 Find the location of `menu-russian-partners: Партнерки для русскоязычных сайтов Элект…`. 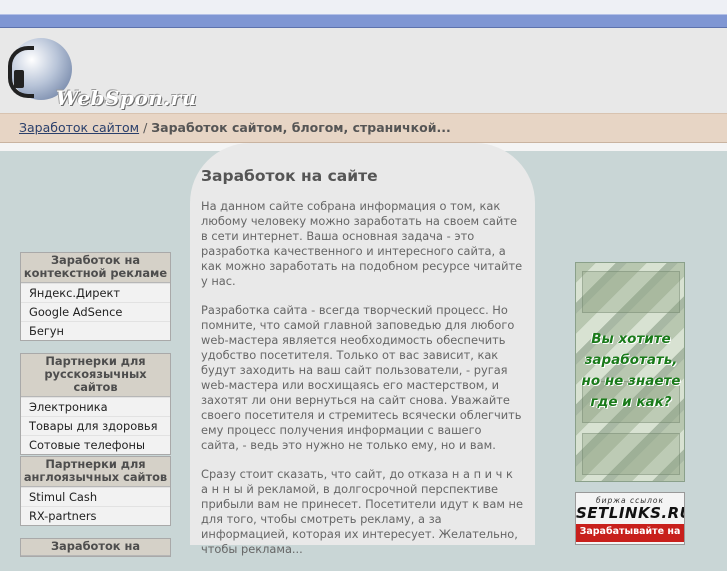

menu-russian-partners: Партнерки для русскоязычных сайтов Элект… is located at coordinates (95, 404).